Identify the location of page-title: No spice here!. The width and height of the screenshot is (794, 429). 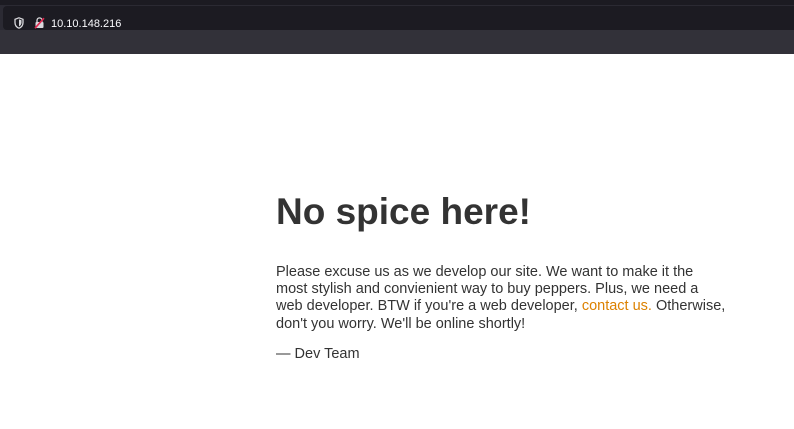
(403, 211).